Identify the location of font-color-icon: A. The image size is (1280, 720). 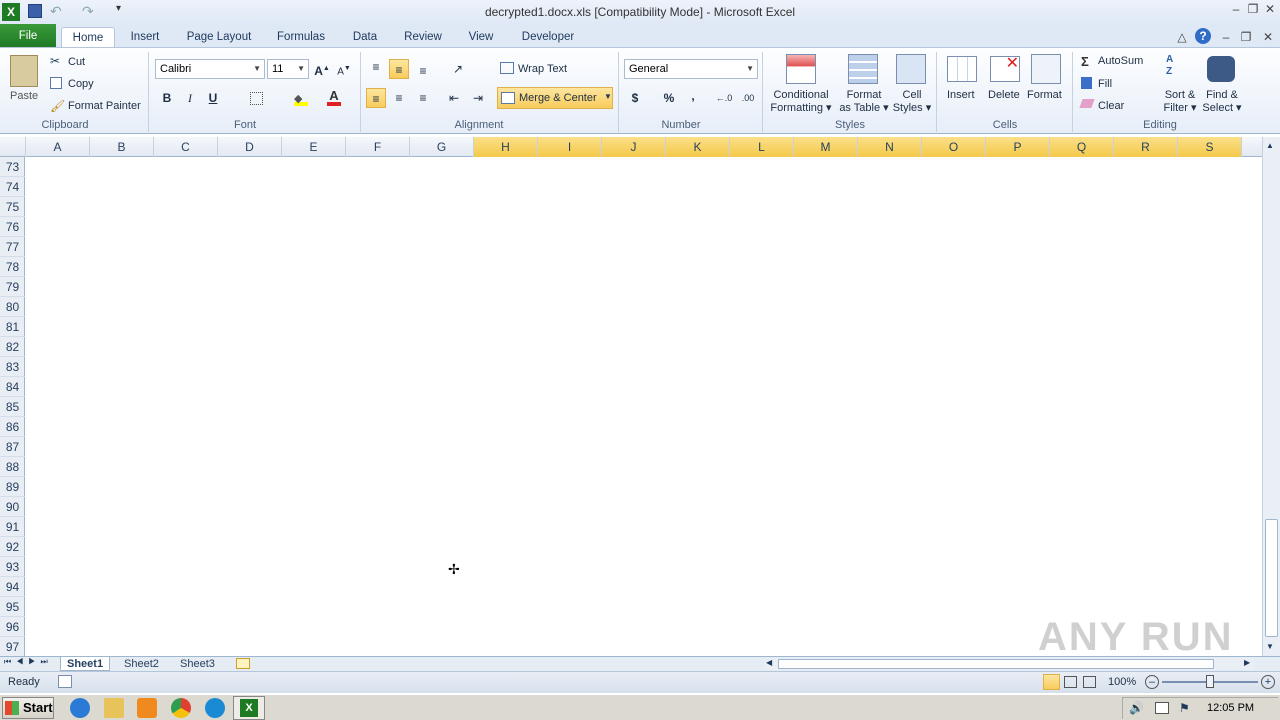
(334, 97).